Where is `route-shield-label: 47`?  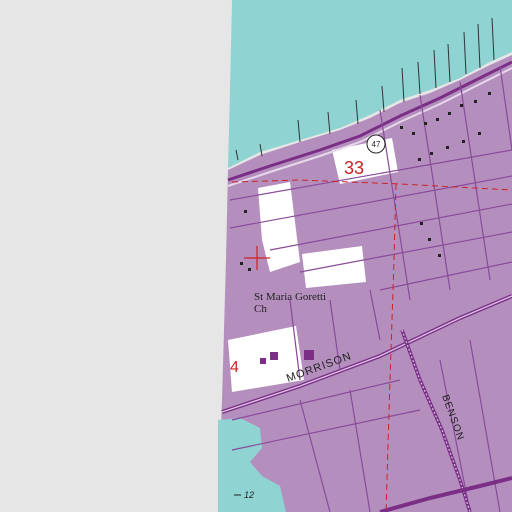 route-shield-label: 47 is located at coordinates (376, 144).